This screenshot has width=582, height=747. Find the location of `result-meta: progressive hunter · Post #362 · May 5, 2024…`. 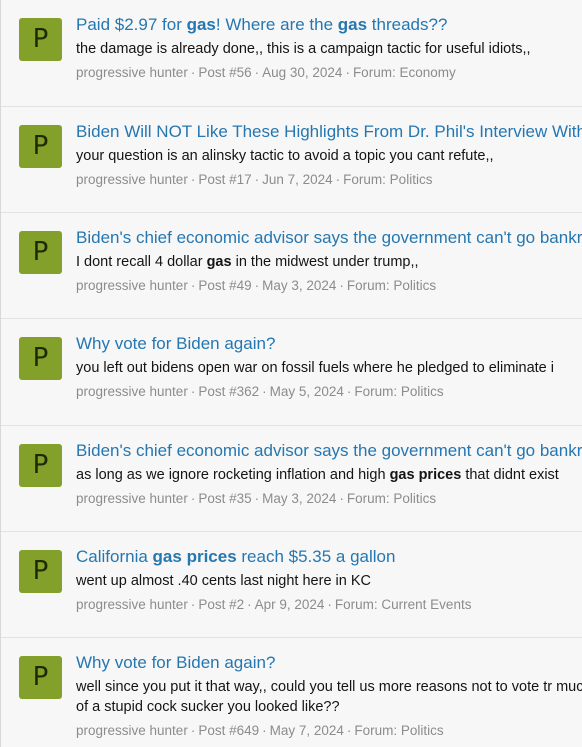

result-meta: progressive hunter · Post #362 · May 5, 2024… is located at coordinates (260, 391).